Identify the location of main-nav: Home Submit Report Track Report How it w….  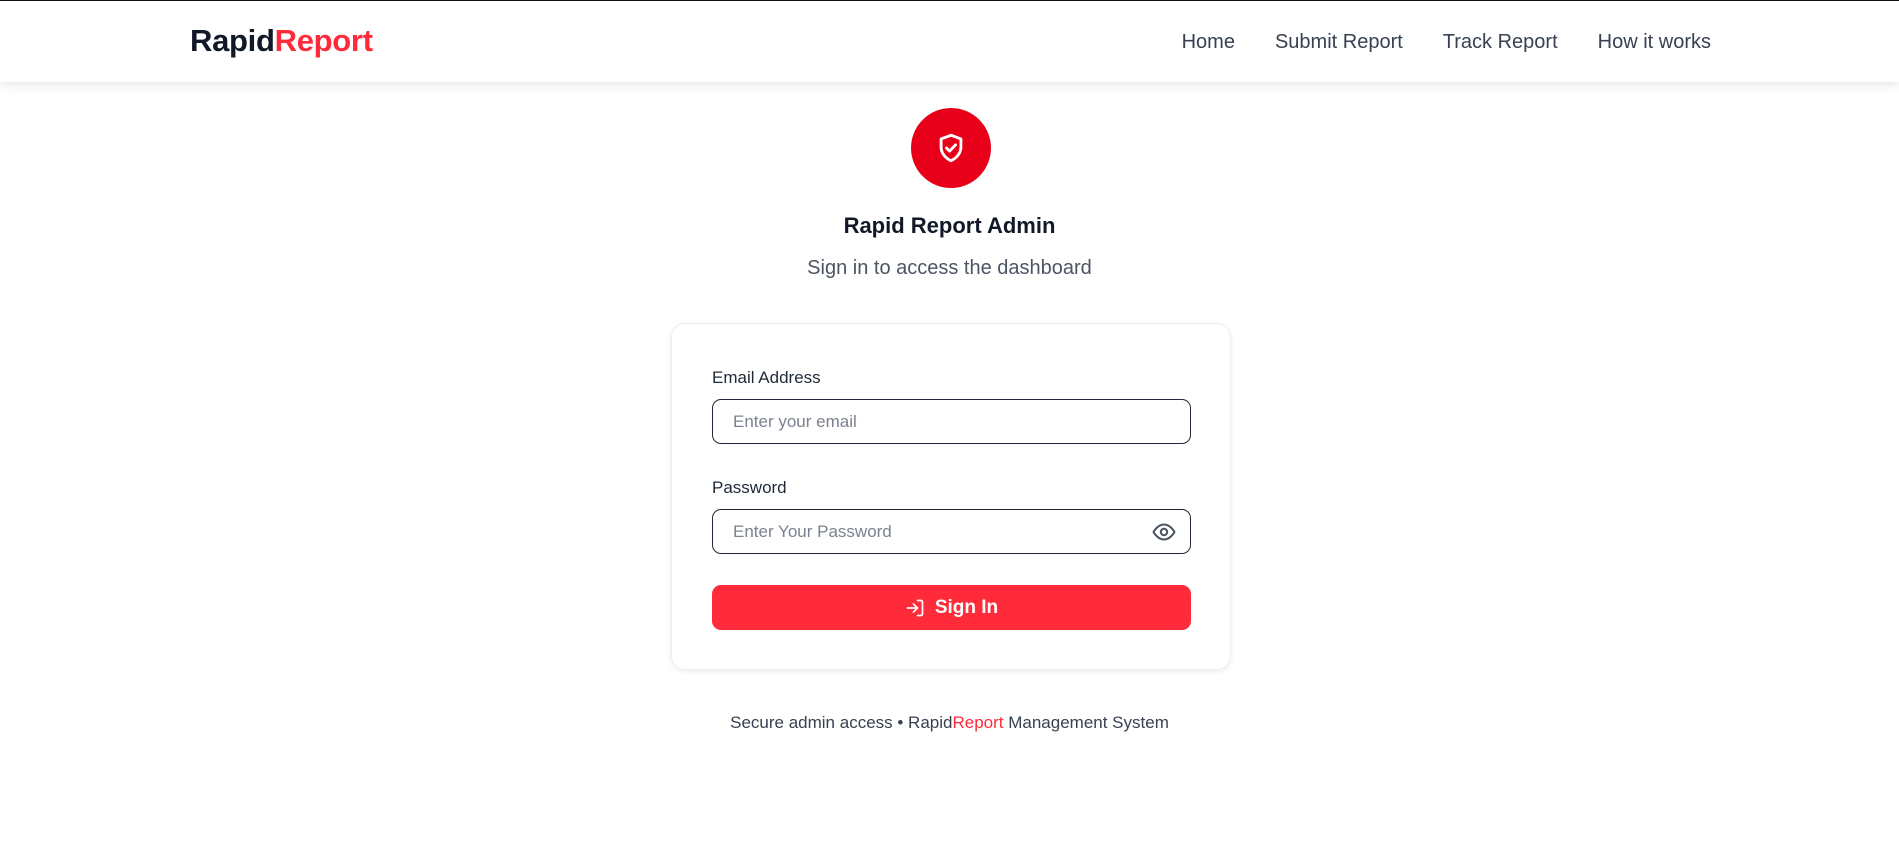
(1446, 41).